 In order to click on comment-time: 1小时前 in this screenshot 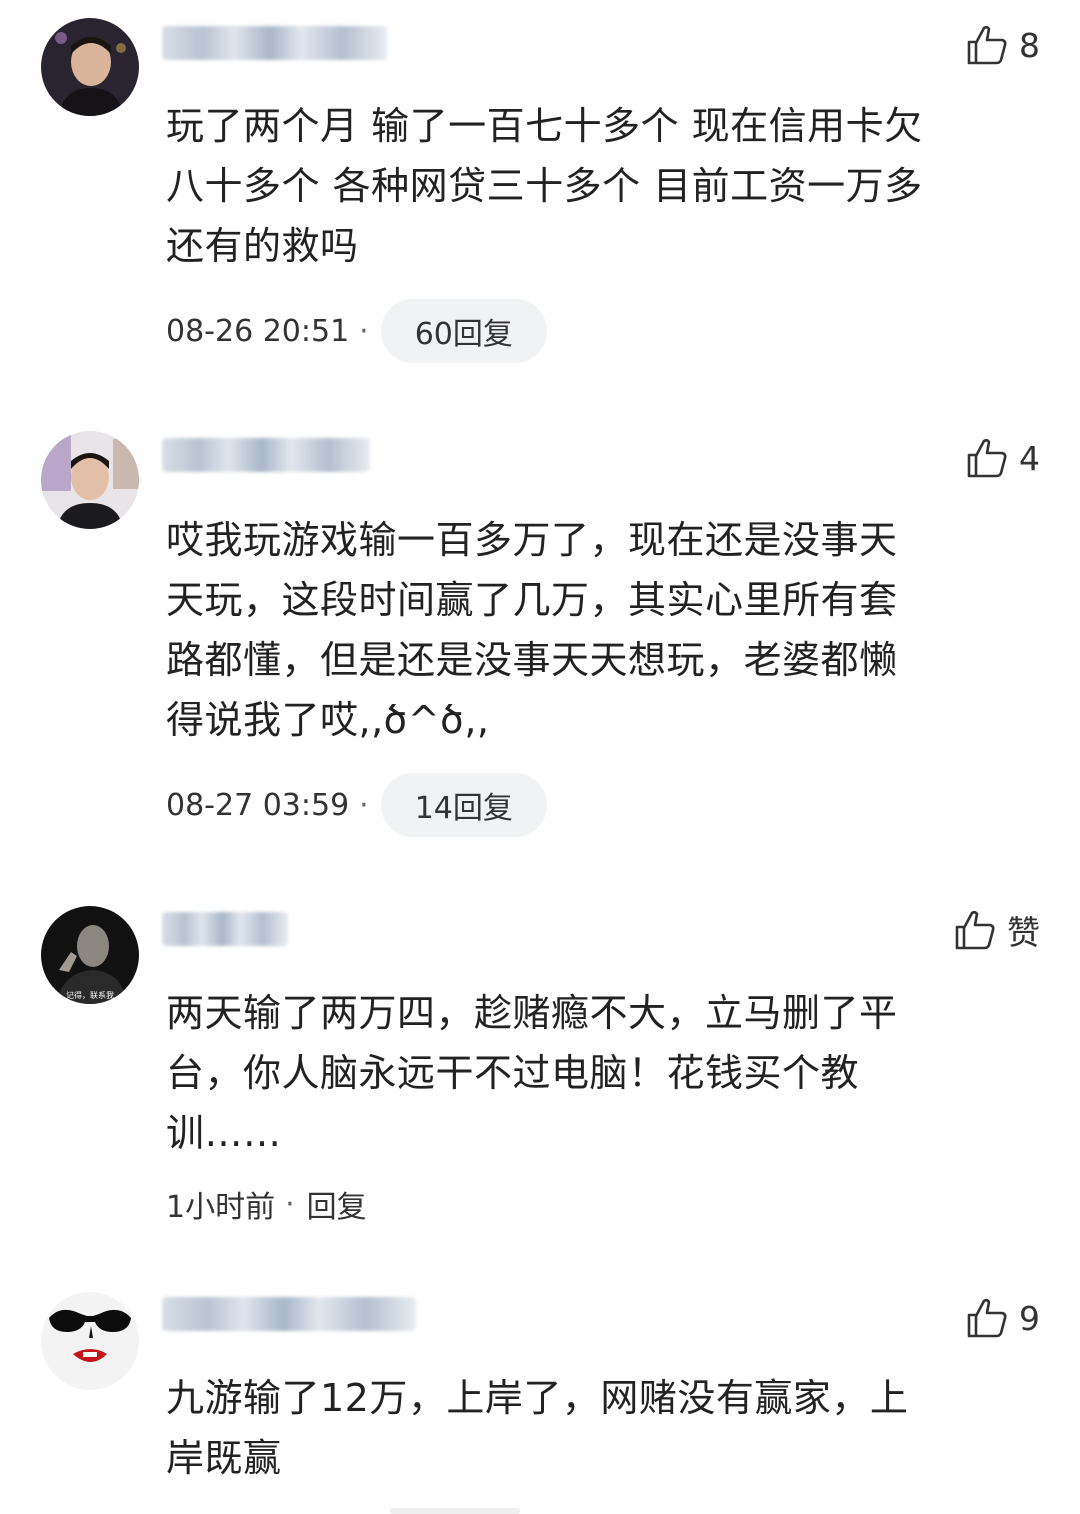, I will do `click(221, 1207)`.